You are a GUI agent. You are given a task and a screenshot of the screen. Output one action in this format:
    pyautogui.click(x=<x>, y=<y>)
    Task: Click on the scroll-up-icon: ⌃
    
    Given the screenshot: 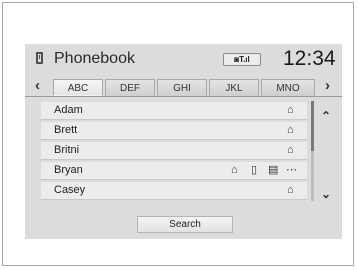 What is the action you would take?
    pyautogui.click(x=326, y=116)
    